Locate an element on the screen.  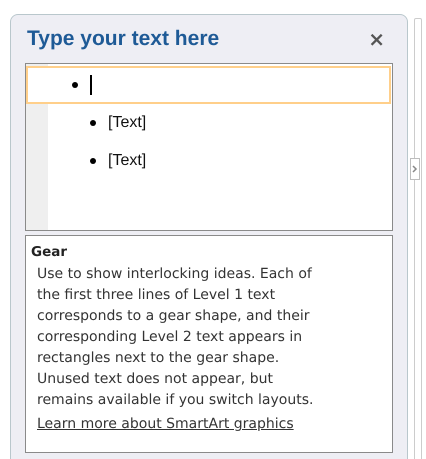
expand-tab is located at coordinates (415, 169).